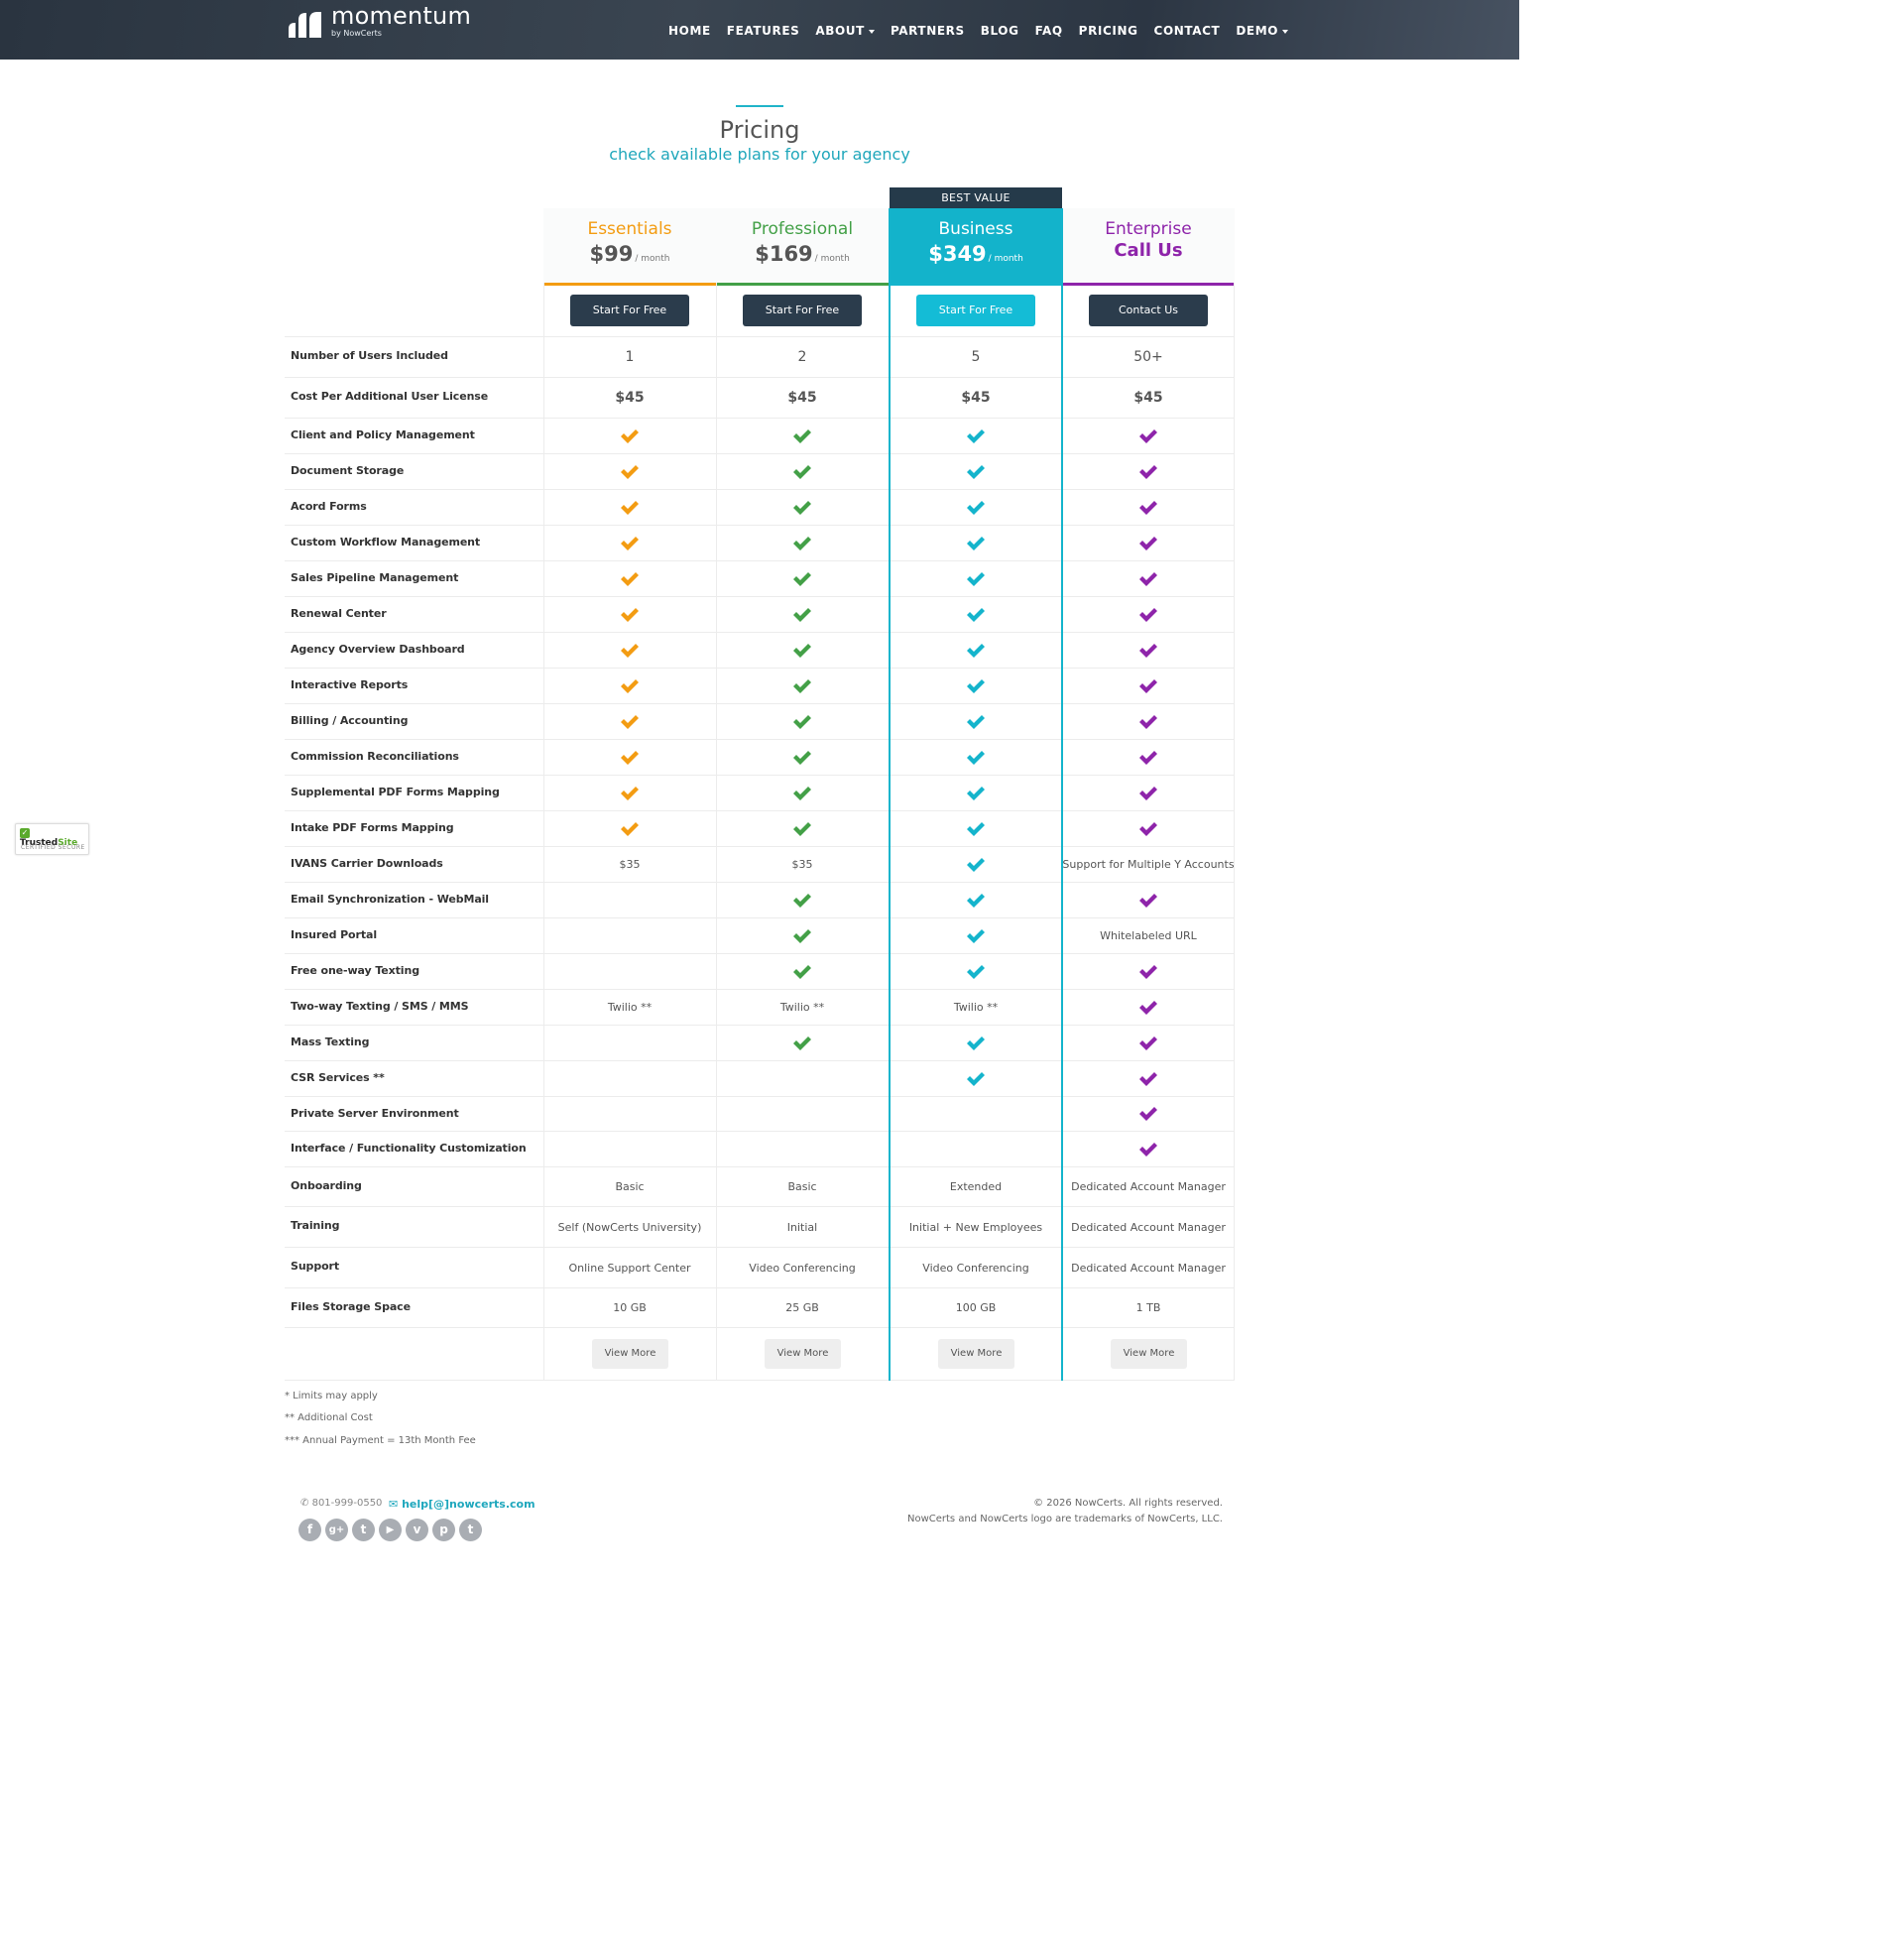 Image resolution: width=1904 pixels, height=1949 pixels. I want to click on google-plus-icon: g+, so click(336, 1530).